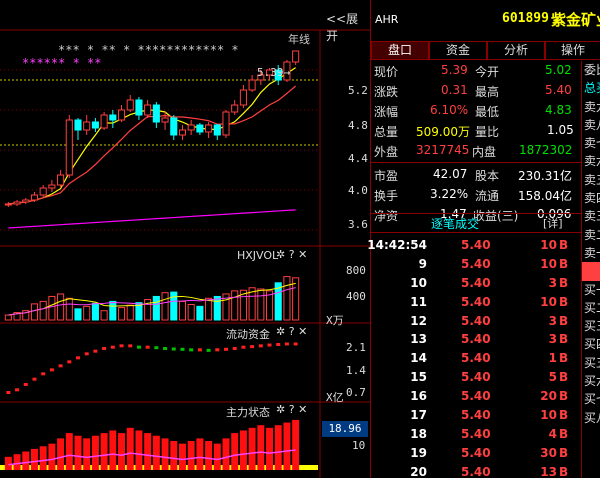 The width and height of the screenshot is (600, 478). Describe the element at coordinates (418, 377) in the screenshot. I see `trade-time: 15` at that location.